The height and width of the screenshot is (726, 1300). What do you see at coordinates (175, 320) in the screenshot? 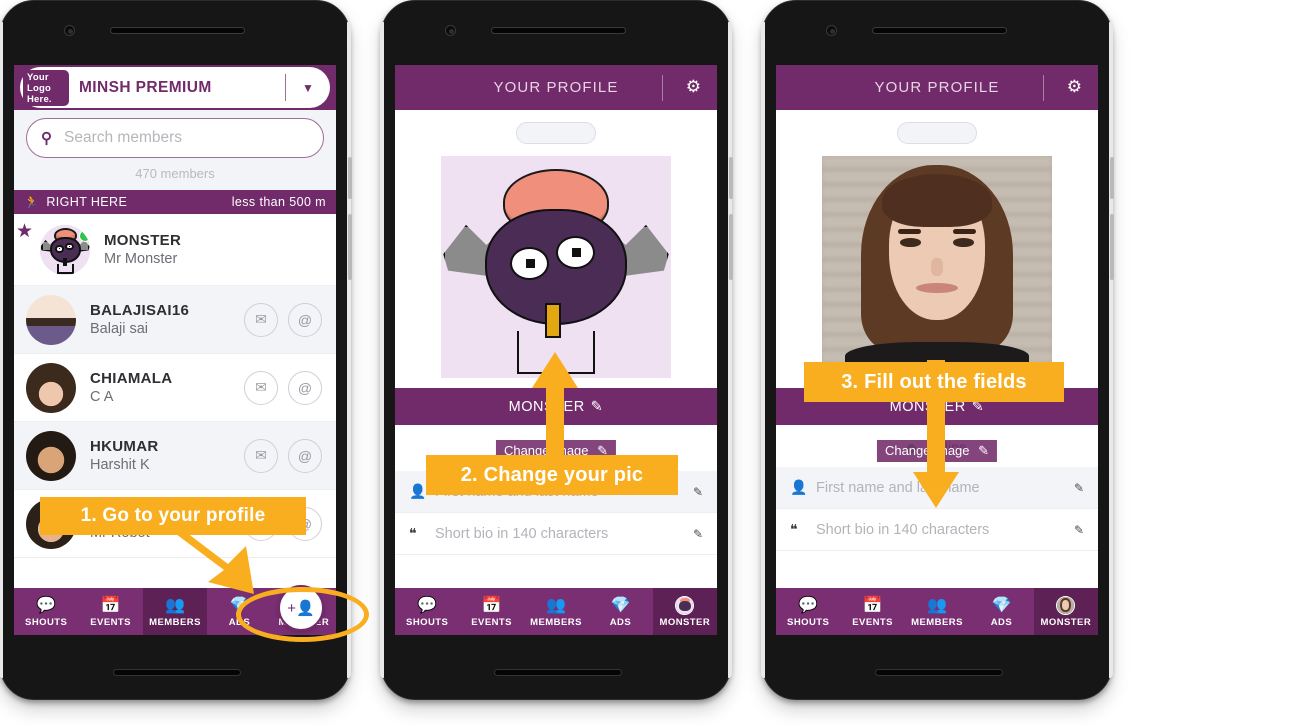
I see `table-row: BALAJISAI16 Balaji sai ✉ @` at bounding box center [175, 320].